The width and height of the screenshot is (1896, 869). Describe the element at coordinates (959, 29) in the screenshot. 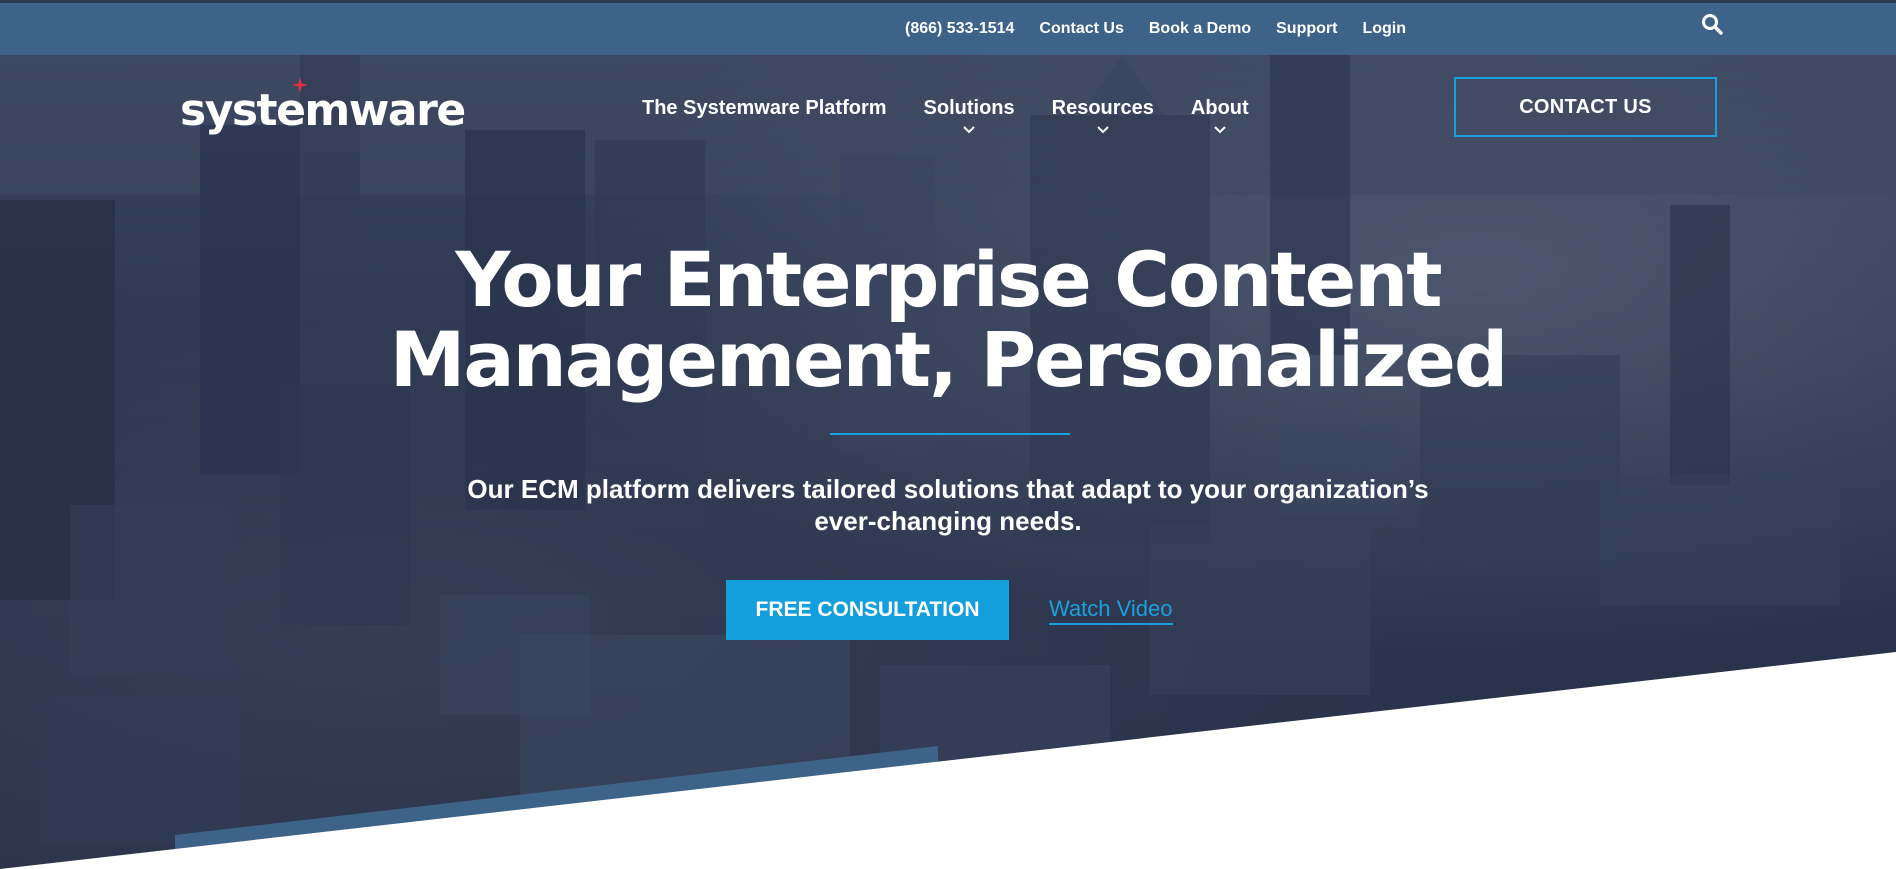

I see `phone-link: (866) 533-1514` at that location.